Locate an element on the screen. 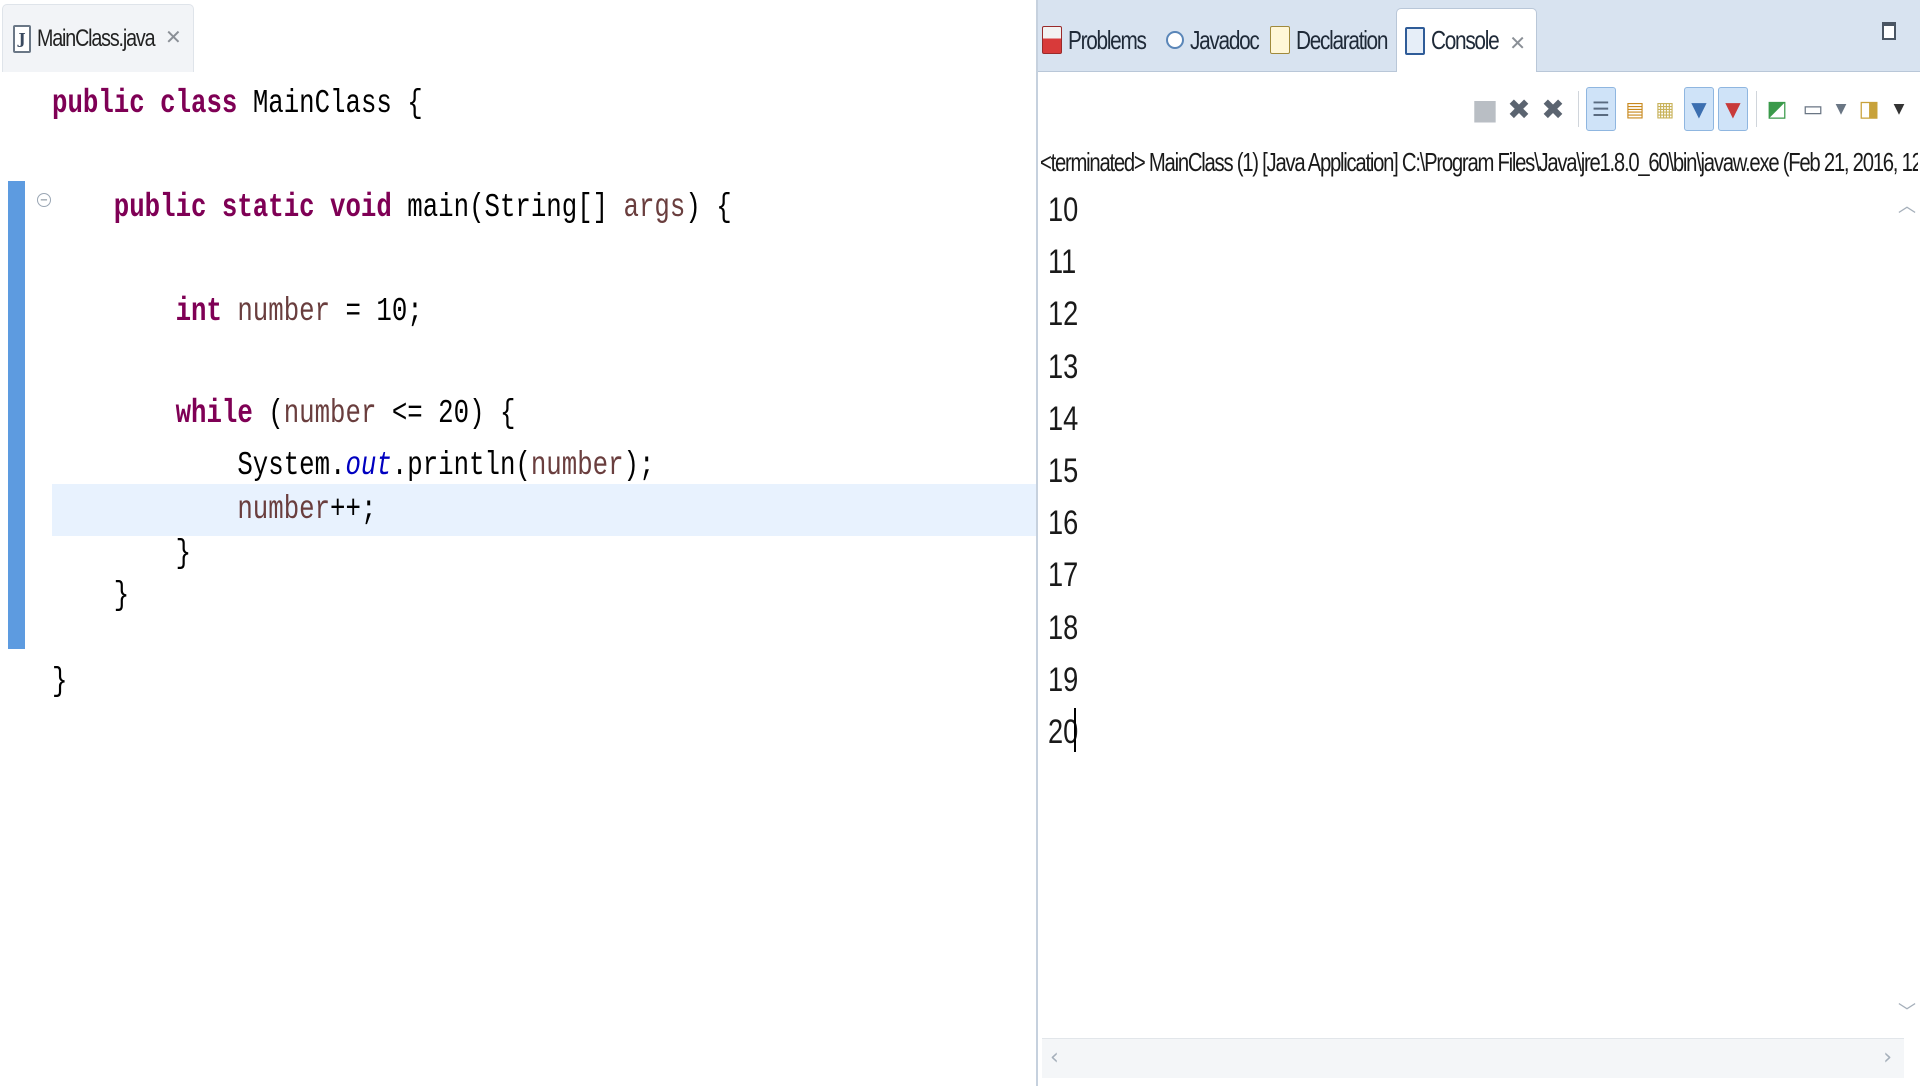 The width and height of the screenshot is (1920, 1086). code-token: System. is located at coordinates (199, 465).